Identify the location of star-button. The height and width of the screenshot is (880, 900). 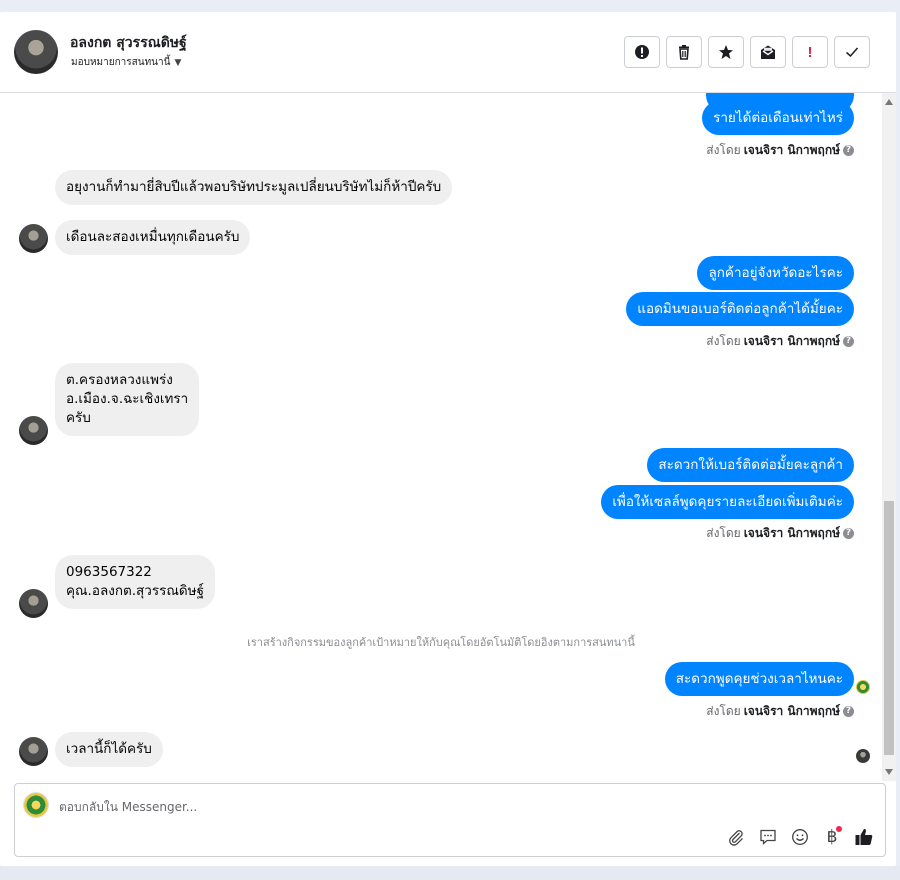
(726, 52).